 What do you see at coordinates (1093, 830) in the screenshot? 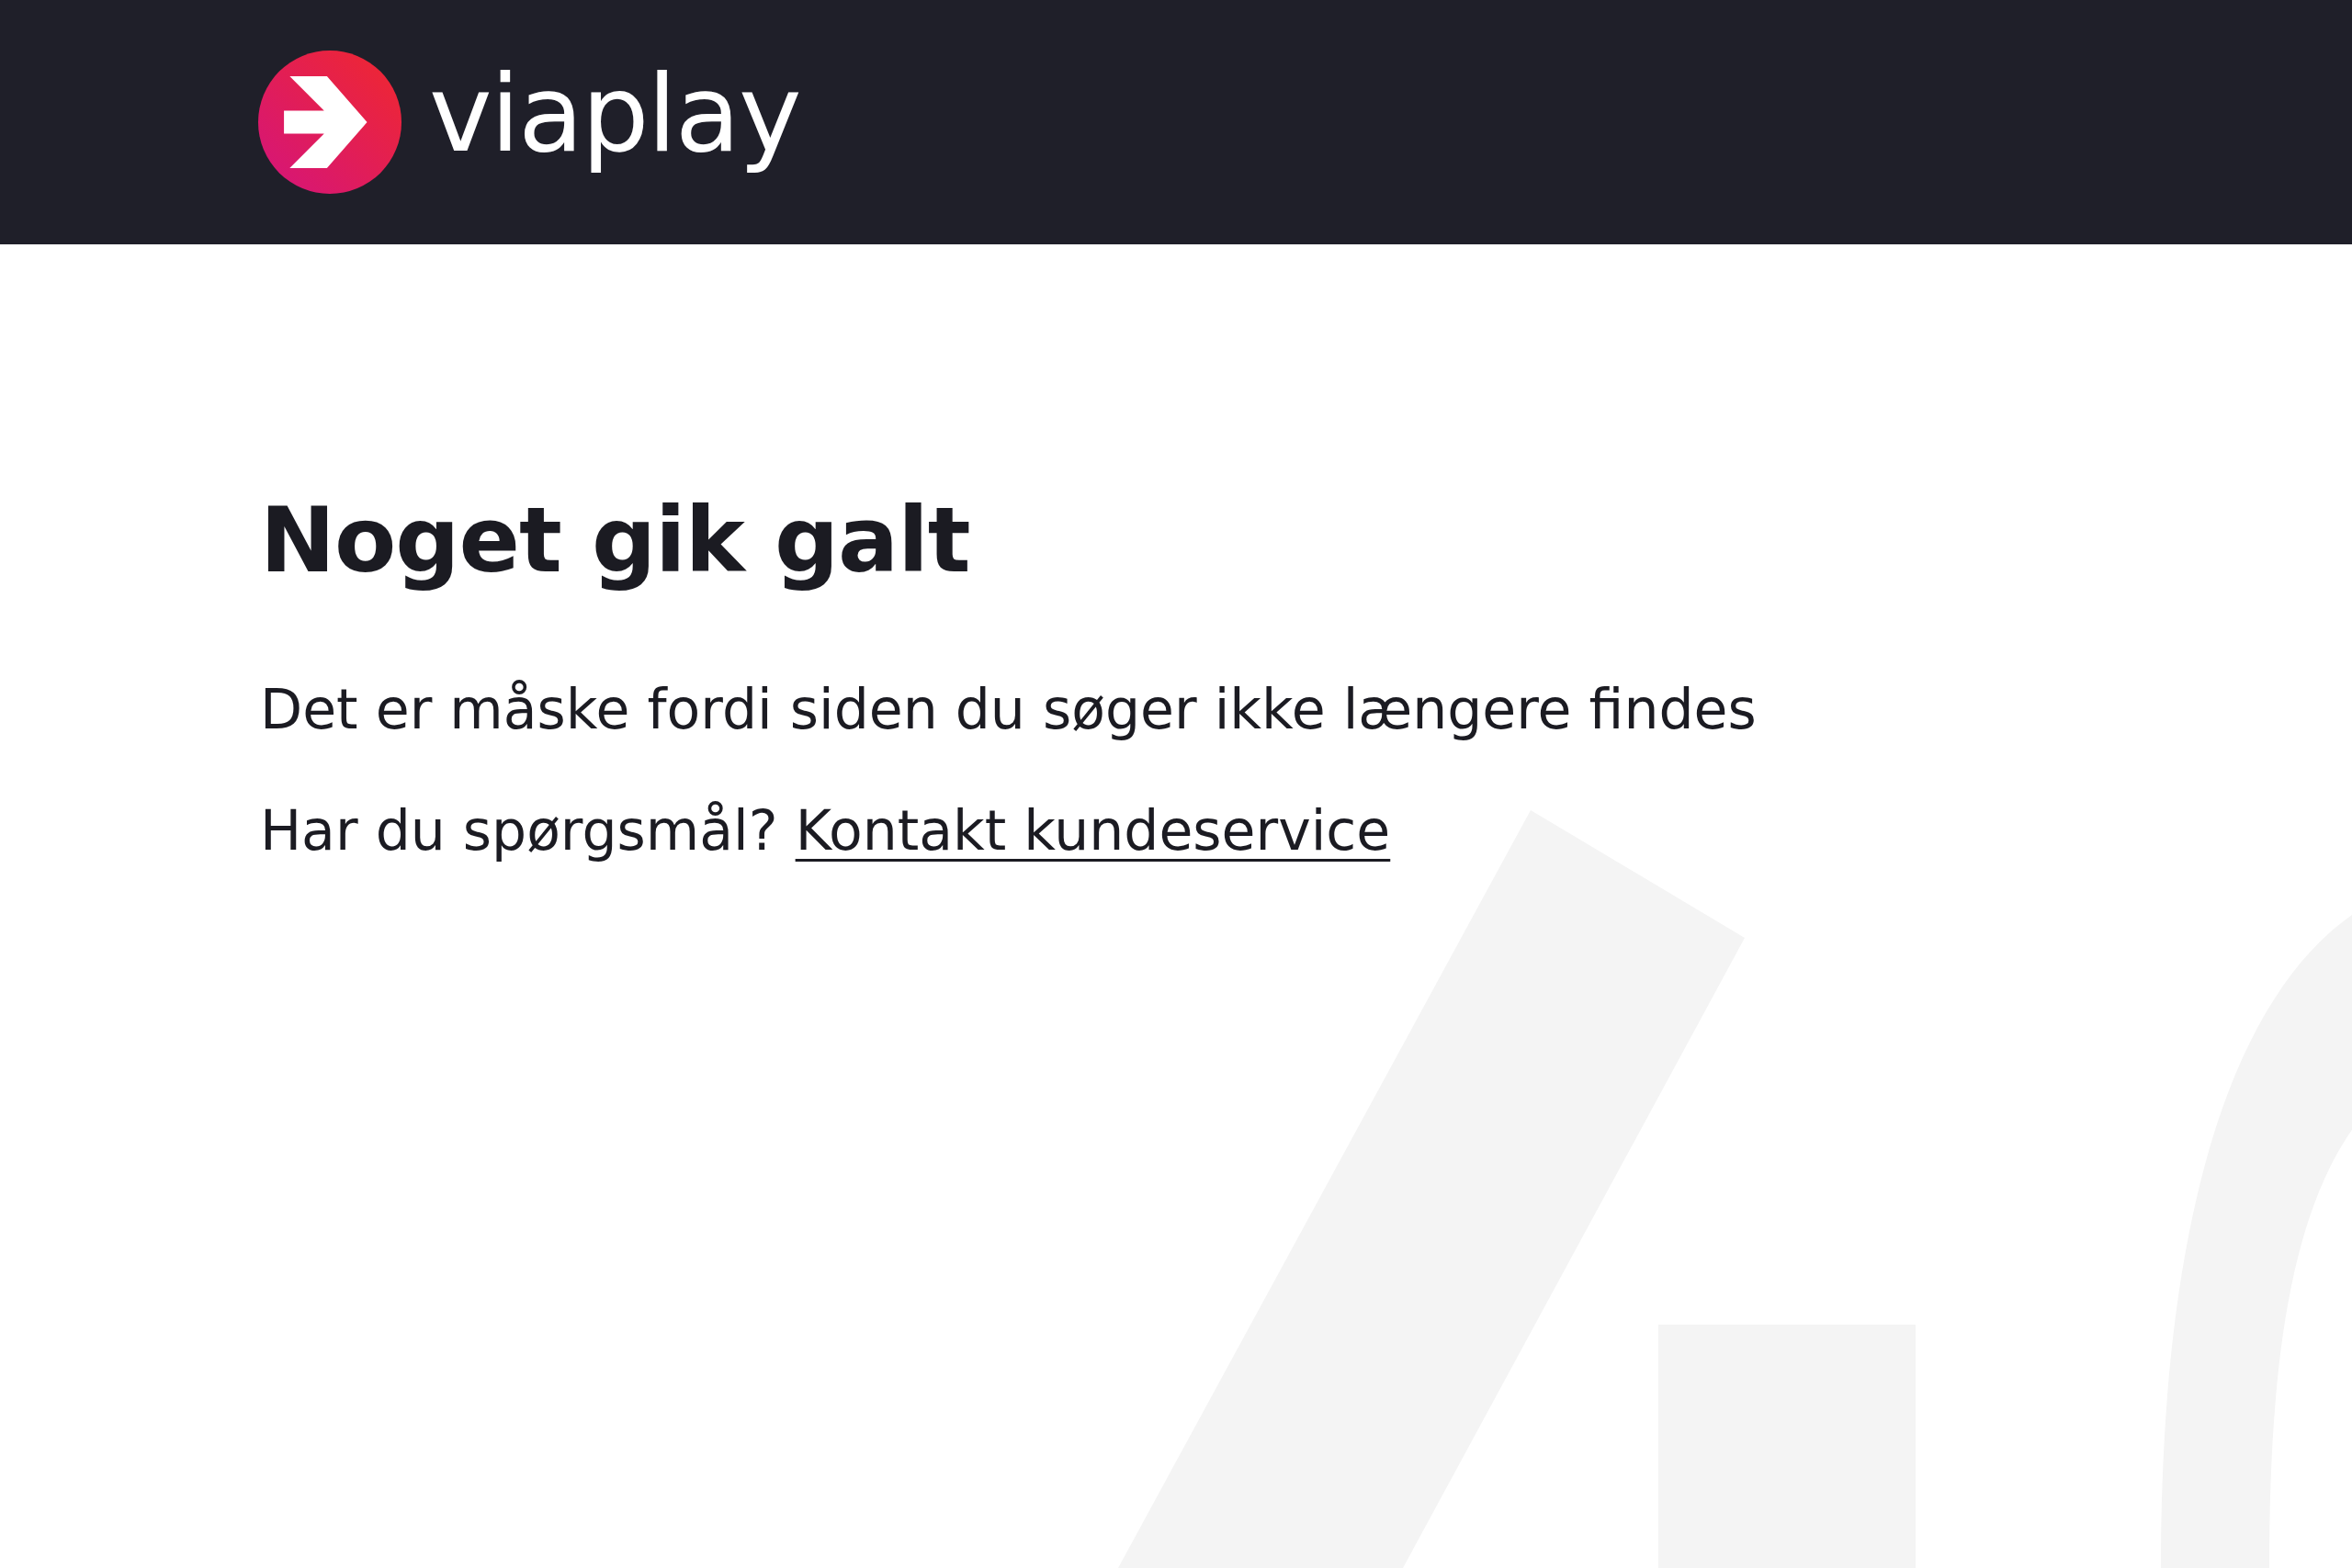
I see `customer-service-link: Kontakt kundeservice` at bounding box center [1093, 830].